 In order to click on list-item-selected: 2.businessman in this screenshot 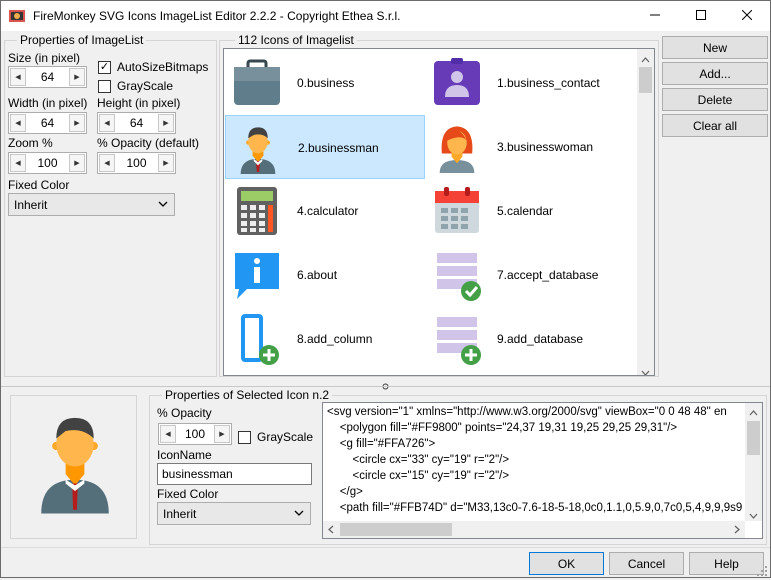, I will do `click(325, 147)`.